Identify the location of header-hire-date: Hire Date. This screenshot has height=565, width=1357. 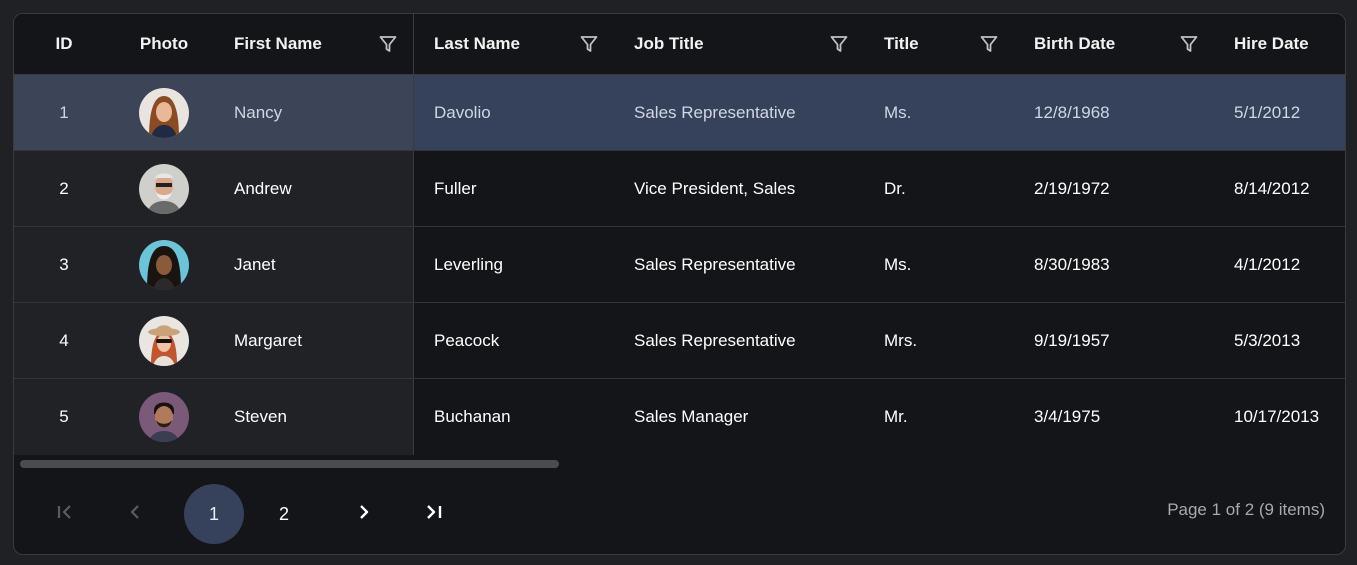
(1279, 44).